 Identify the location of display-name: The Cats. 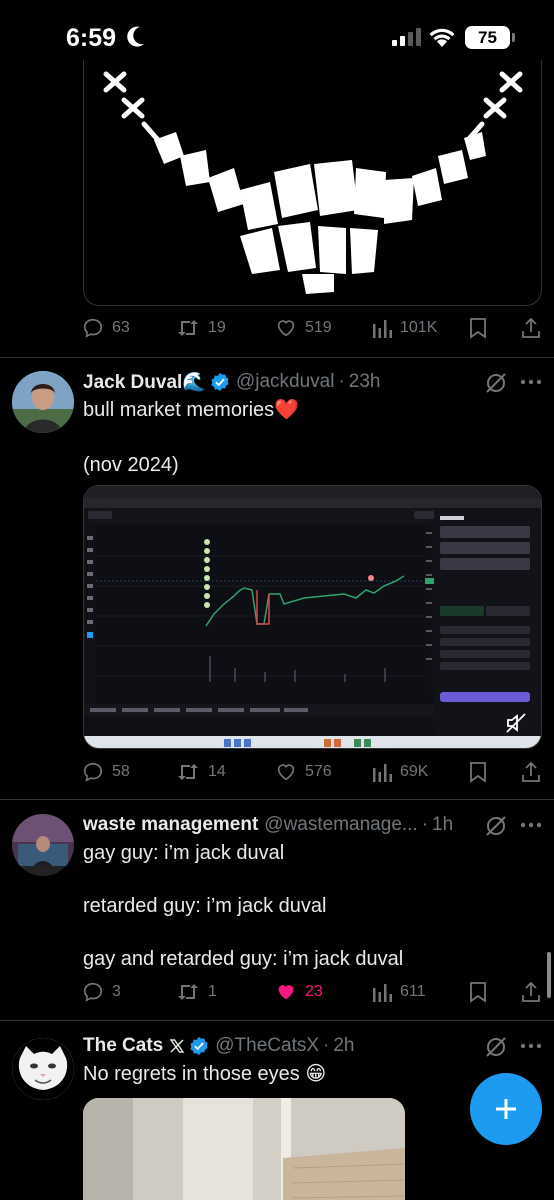
(123, 1046).